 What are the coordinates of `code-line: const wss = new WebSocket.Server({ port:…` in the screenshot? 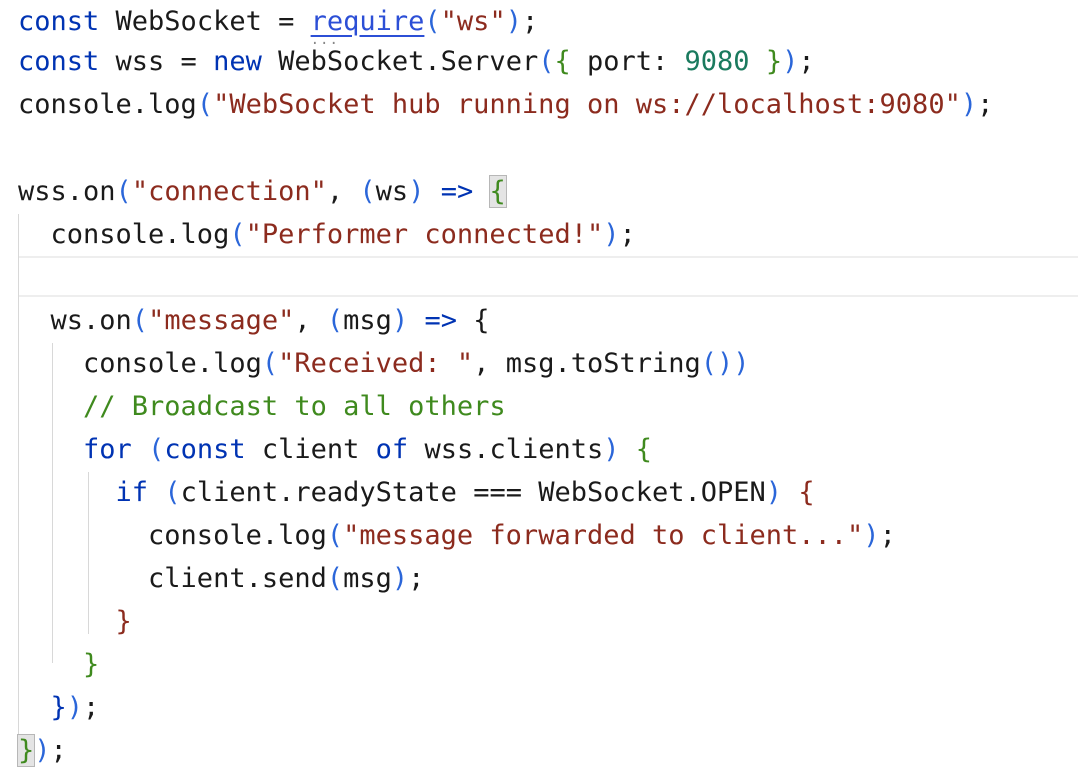 It's located at (539, 61).